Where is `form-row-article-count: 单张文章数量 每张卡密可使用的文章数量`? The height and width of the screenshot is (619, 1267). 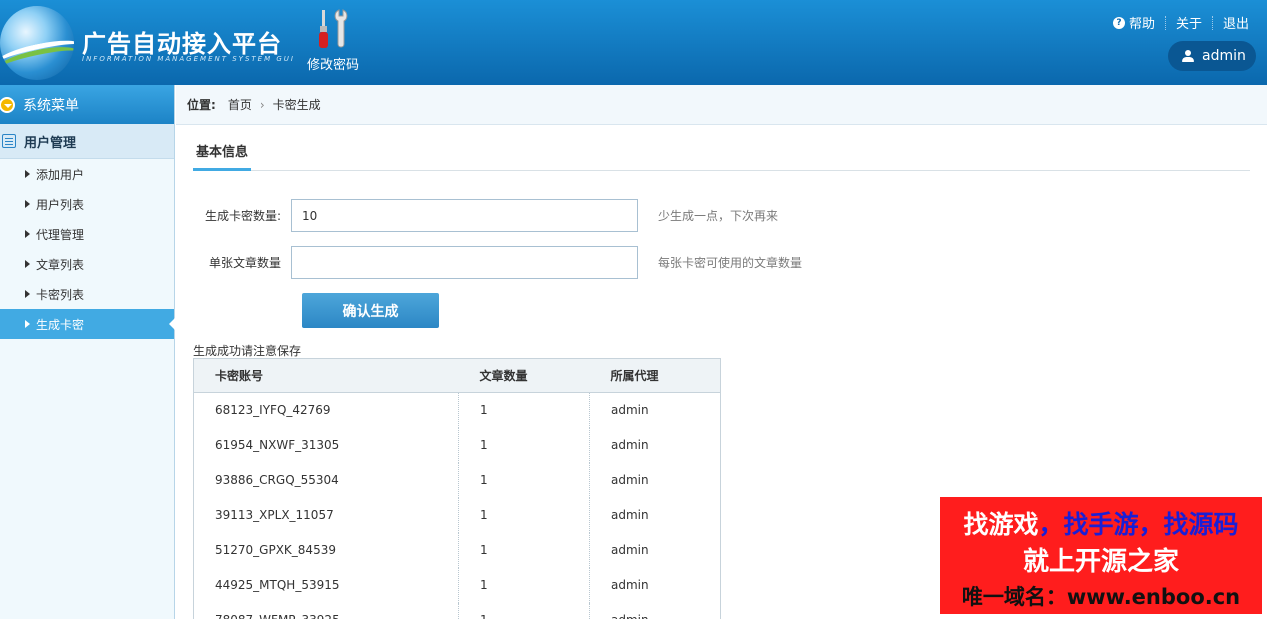 form-row-article-count: 单张文章数量 每张卡密可使用的文章数量 is located at coordinates (497, 262).